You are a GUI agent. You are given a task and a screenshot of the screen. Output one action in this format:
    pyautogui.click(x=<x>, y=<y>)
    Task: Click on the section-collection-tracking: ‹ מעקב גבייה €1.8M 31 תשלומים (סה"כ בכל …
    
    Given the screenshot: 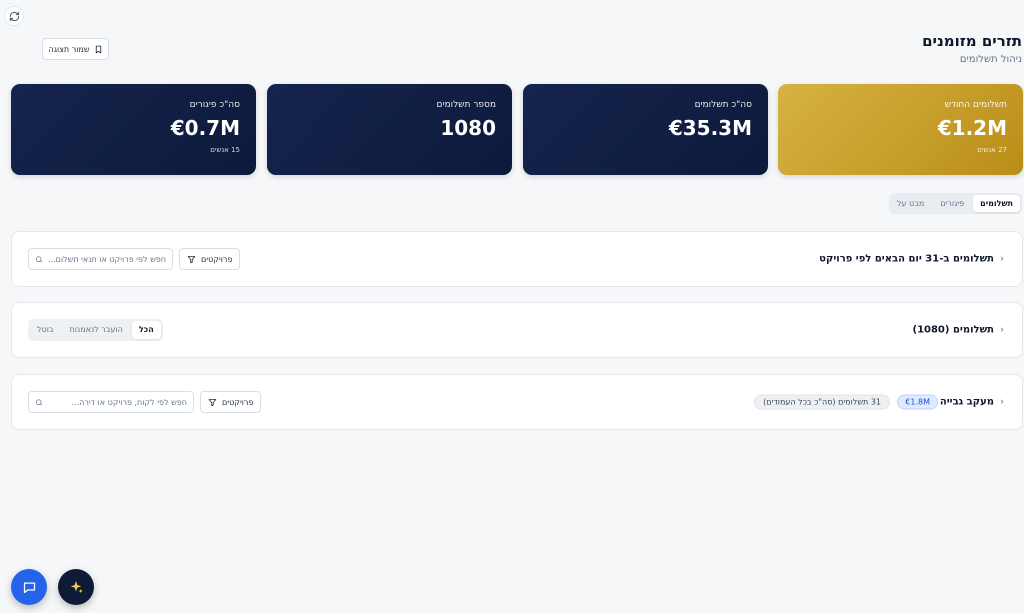 What is the action you would take?
    pyautogui.click(x=517, y=402)
    